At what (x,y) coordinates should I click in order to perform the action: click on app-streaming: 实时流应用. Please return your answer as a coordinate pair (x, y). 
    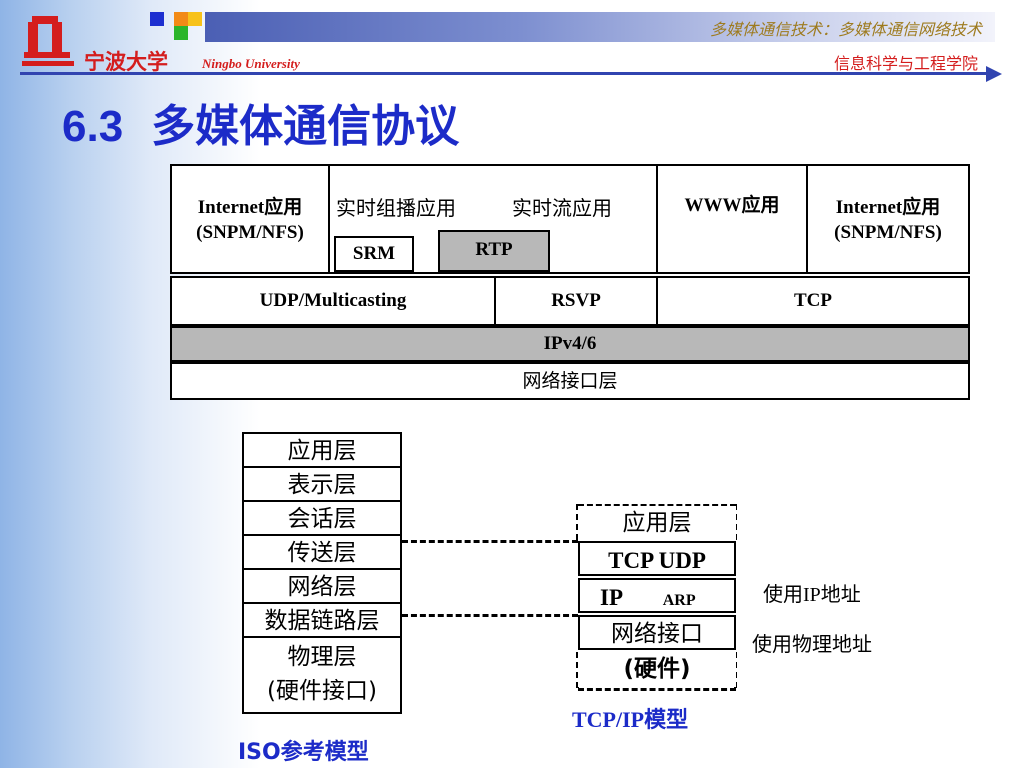
    Looking at the image, I should click on (562, 208).